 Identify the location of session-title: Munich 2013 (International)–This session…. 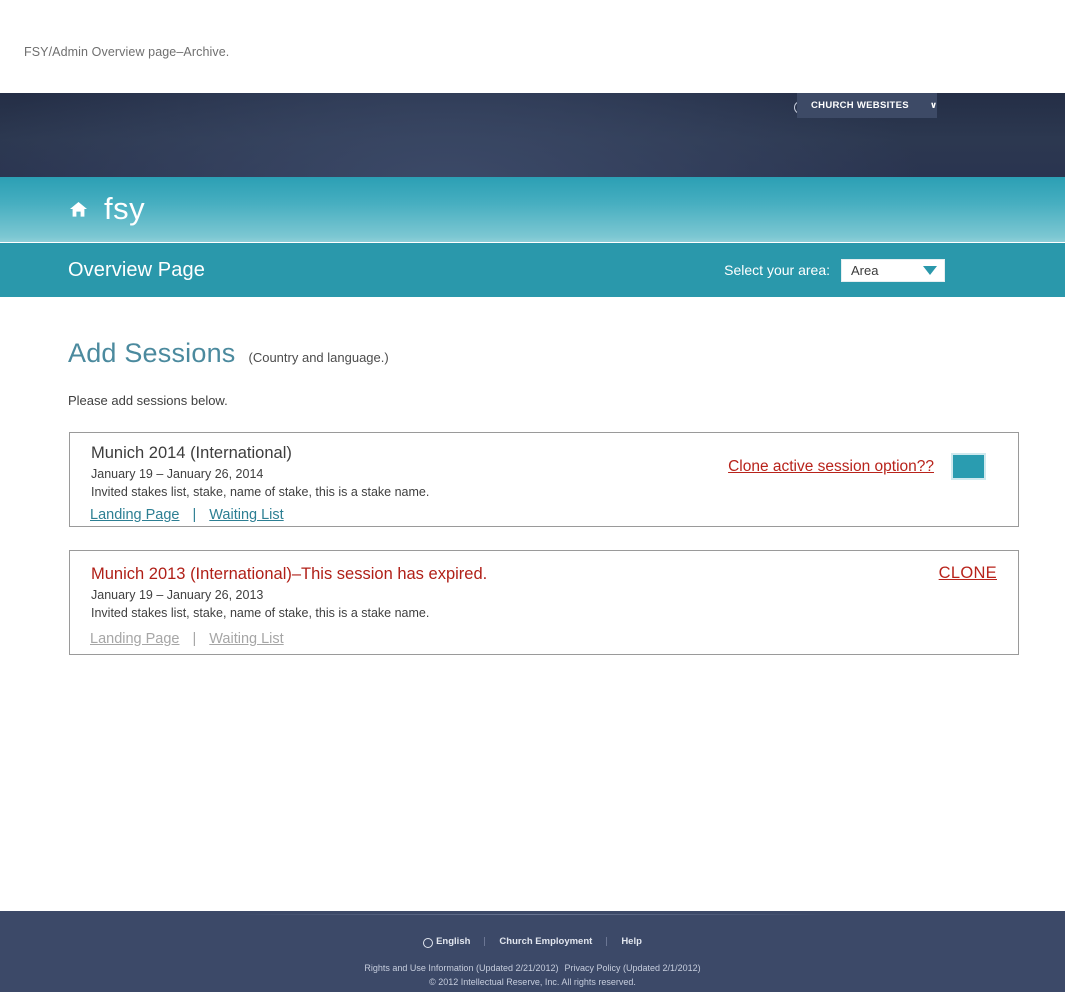
(289, 574).